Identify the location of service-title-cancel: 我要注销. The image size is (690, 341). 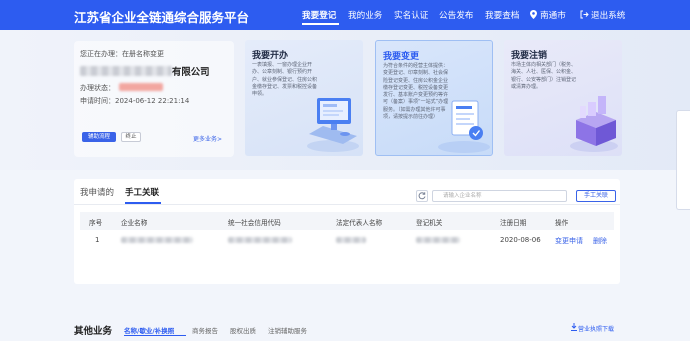
(529, 56).